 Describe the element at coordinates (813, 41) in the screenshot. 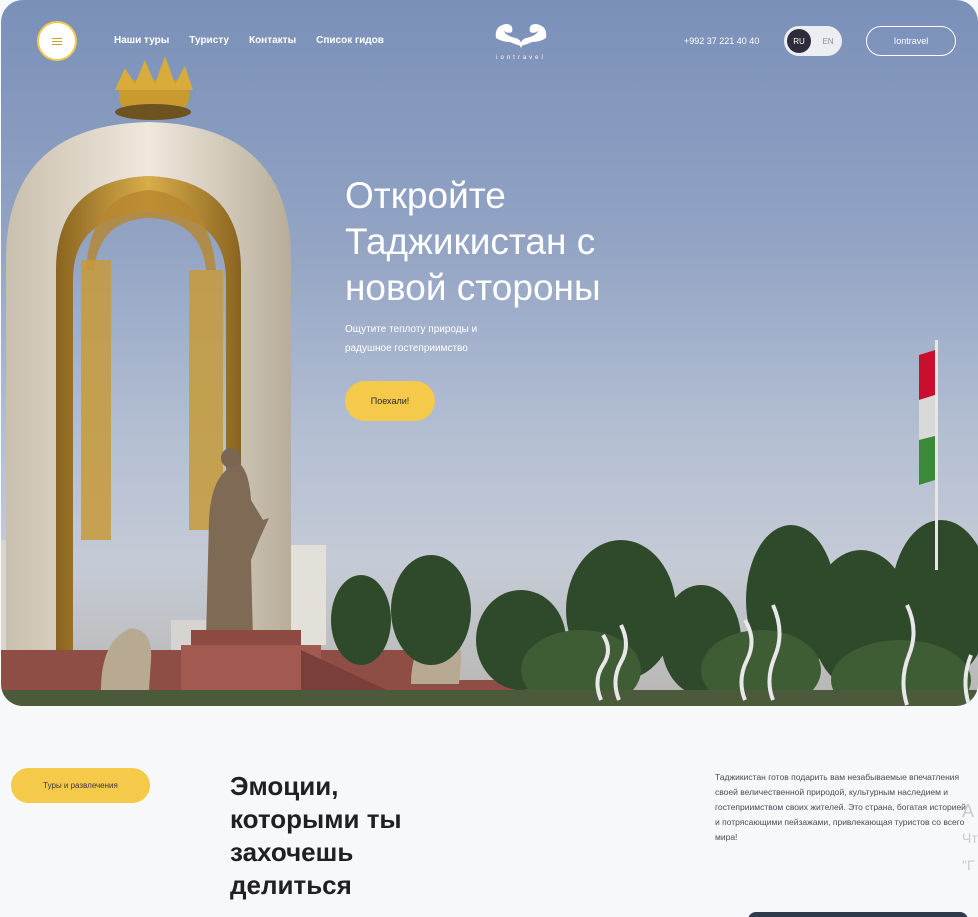

I see `language-switch: RU EN` at that location.